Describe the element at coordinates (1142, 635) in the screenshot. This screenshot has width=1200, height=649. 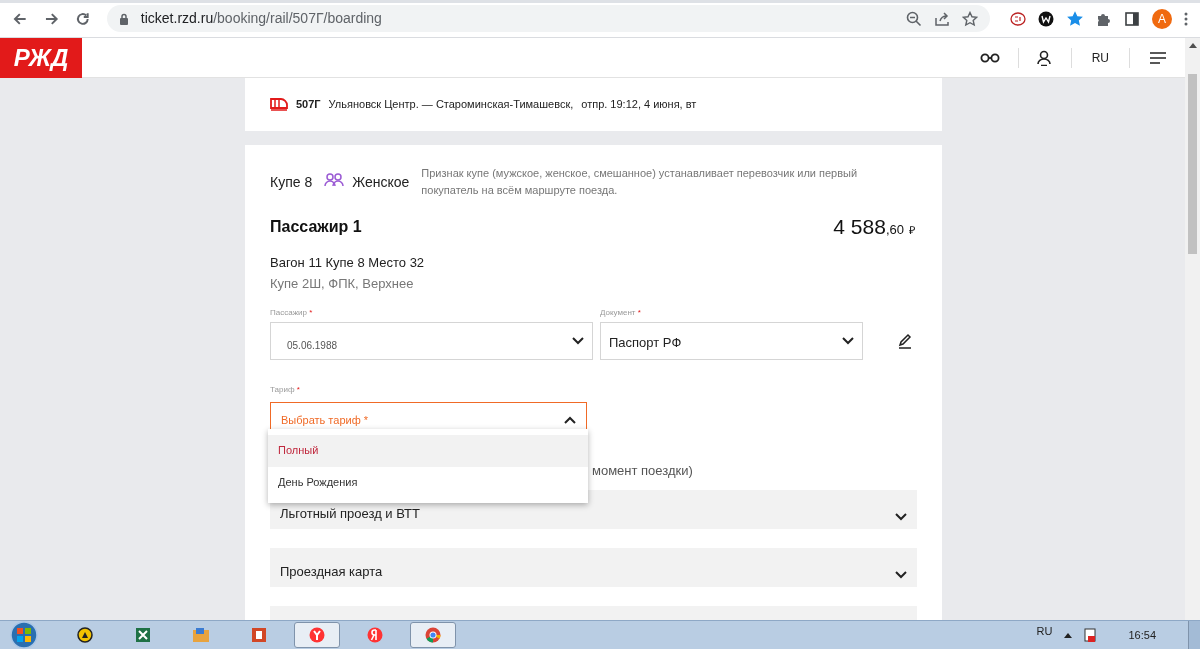
I see `clock: 16:54` at that location.